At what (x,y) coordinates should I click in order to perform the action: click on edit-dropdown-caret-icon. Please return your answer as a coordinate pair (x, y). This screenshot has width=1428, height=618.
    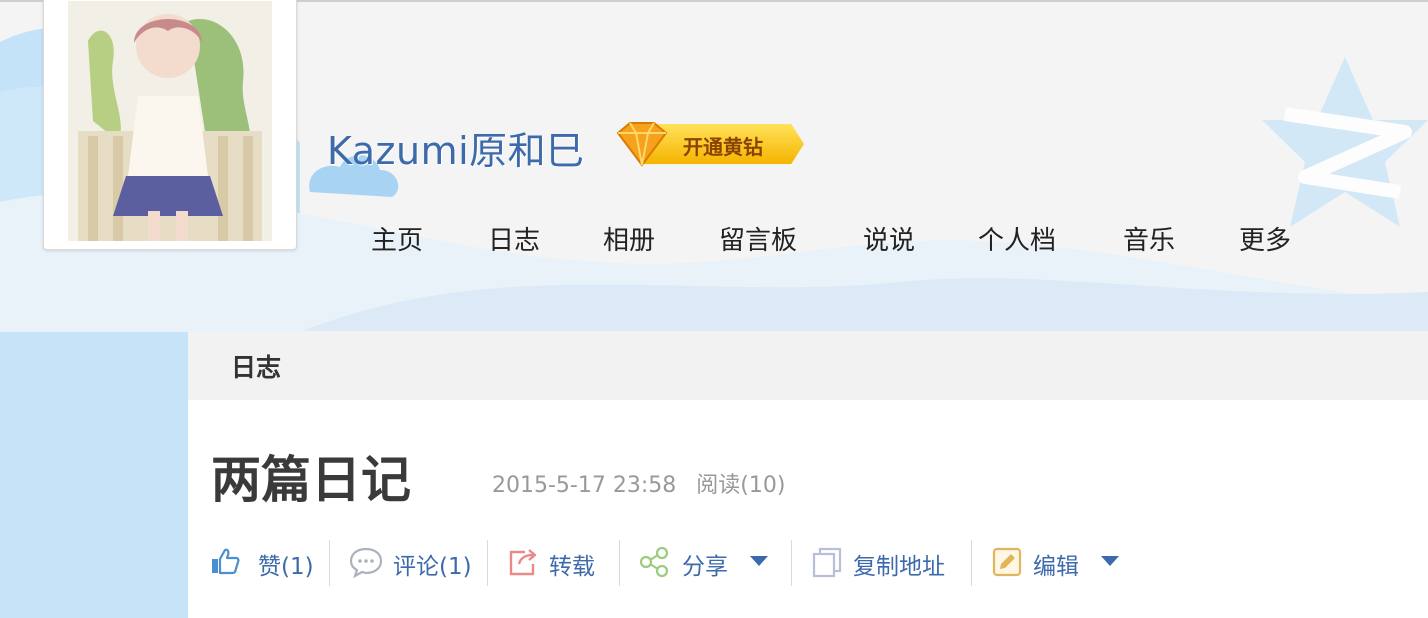
    Looking at the image, I should click on (1110, 561).